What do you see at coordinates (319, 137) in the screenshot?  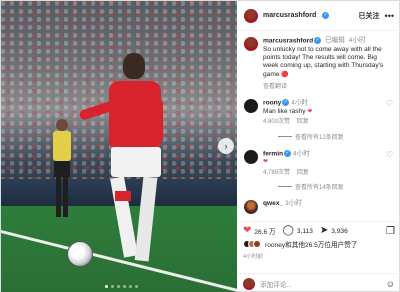 I see `view-replies-label: 查看所有12条回复` at bounding box center [319, 137].